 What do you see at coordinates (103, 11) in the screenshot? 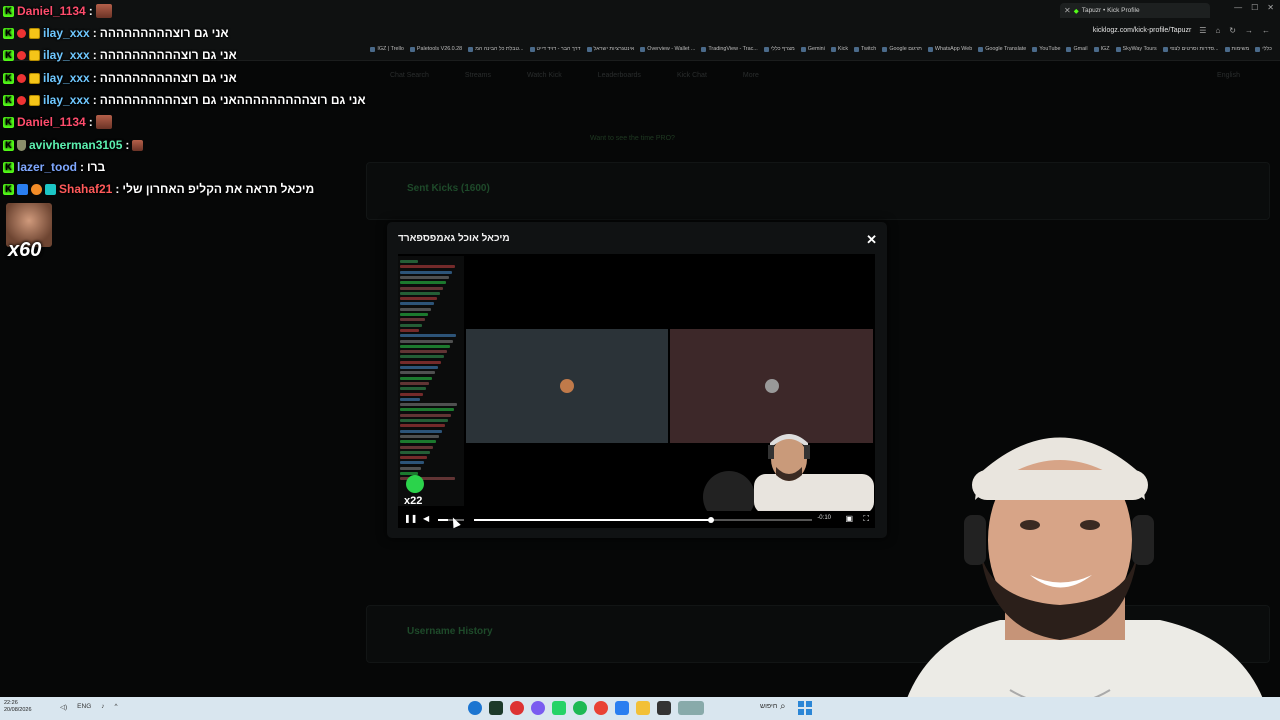
I see `emote-icon` at bounding box center [103, 11].